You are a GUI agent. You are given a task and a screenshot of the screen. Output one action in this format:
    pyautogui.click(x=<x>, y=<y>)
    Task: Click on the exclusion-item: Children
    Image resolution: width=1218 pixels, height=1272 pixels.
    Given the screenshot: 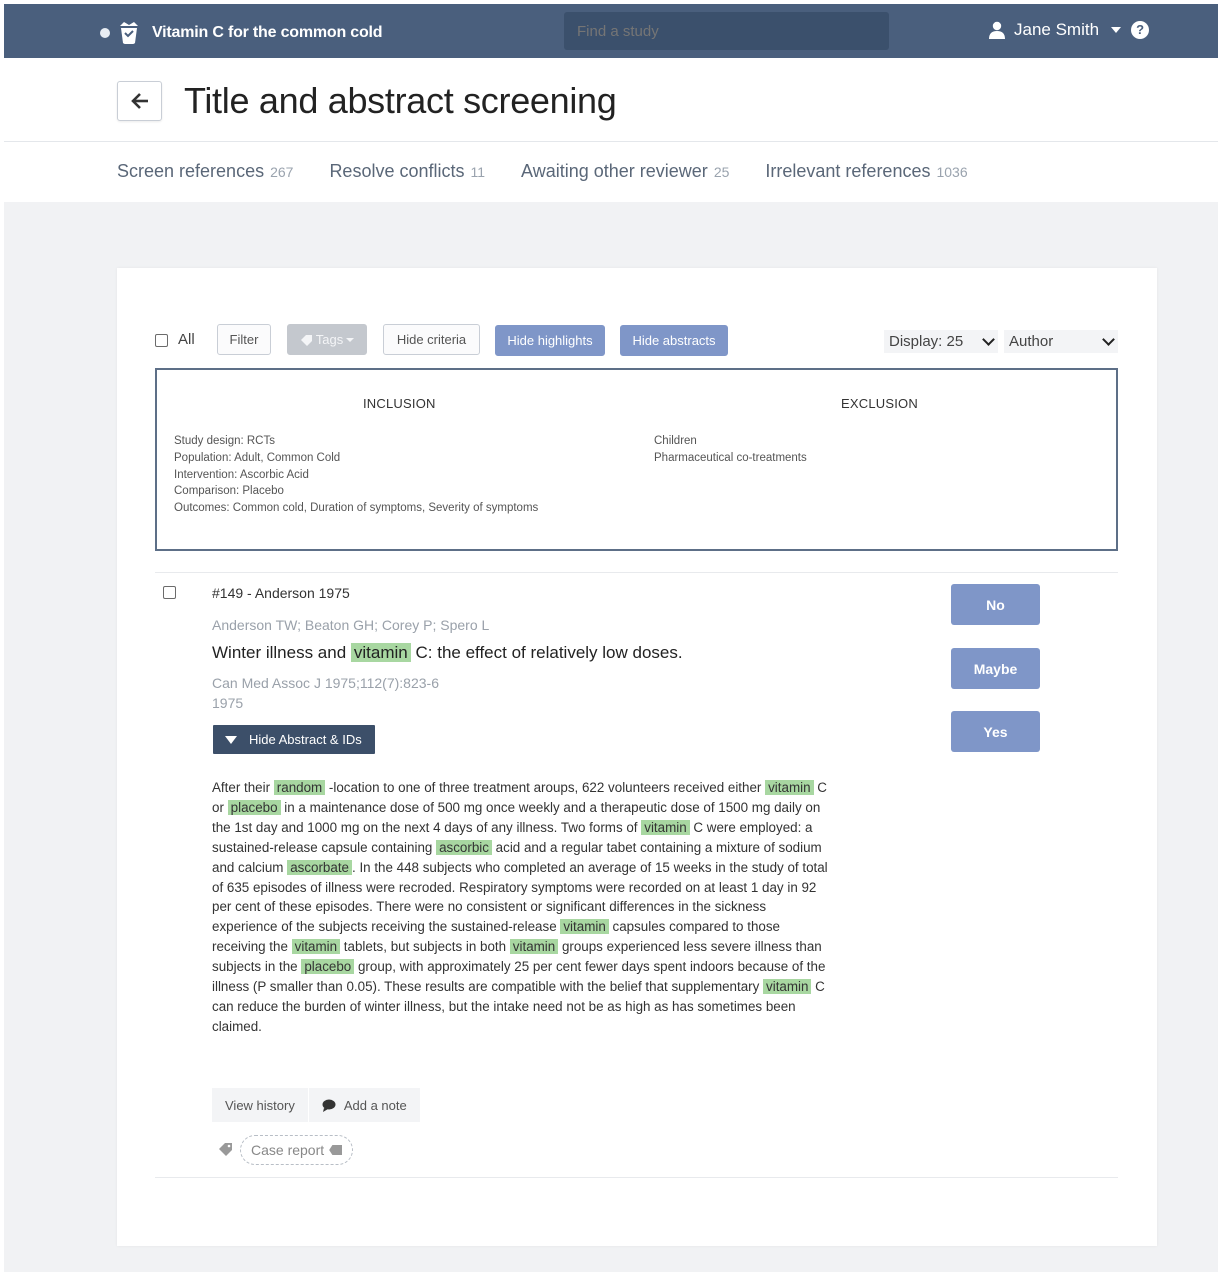 What is the action you would take?
    pyautogui.click(x=675, y=441)
    